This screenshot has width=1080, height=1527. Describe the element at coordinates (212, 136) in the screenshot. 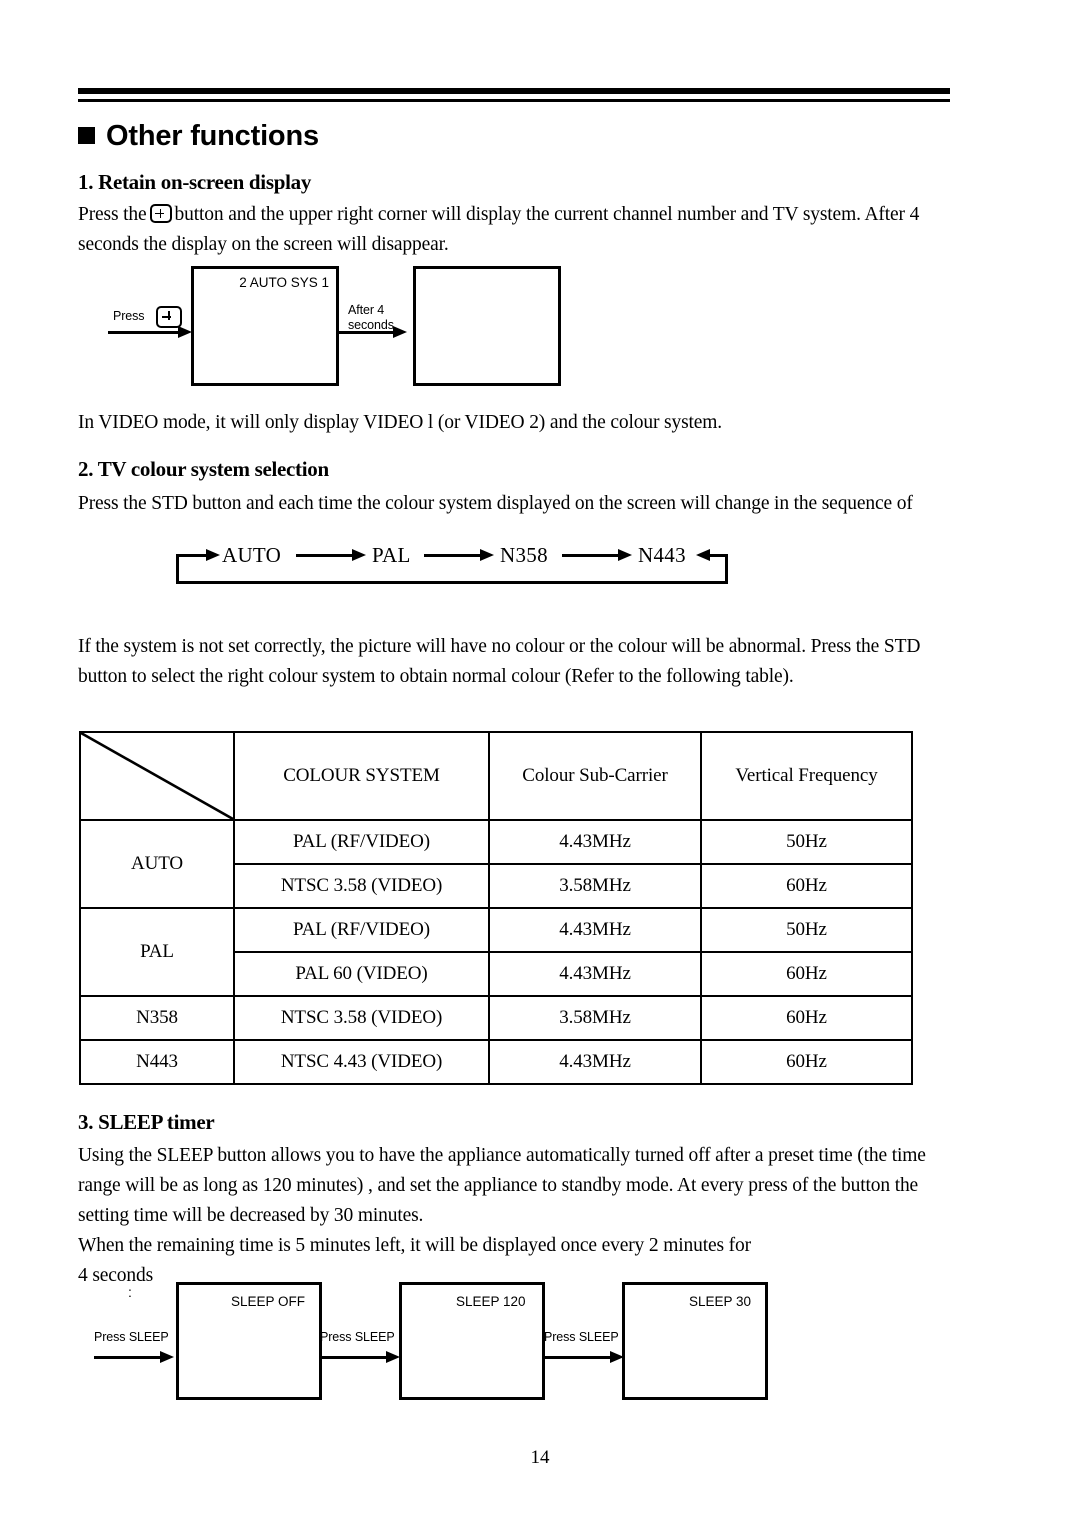

I see `page-title-text: Other functions` at that location.